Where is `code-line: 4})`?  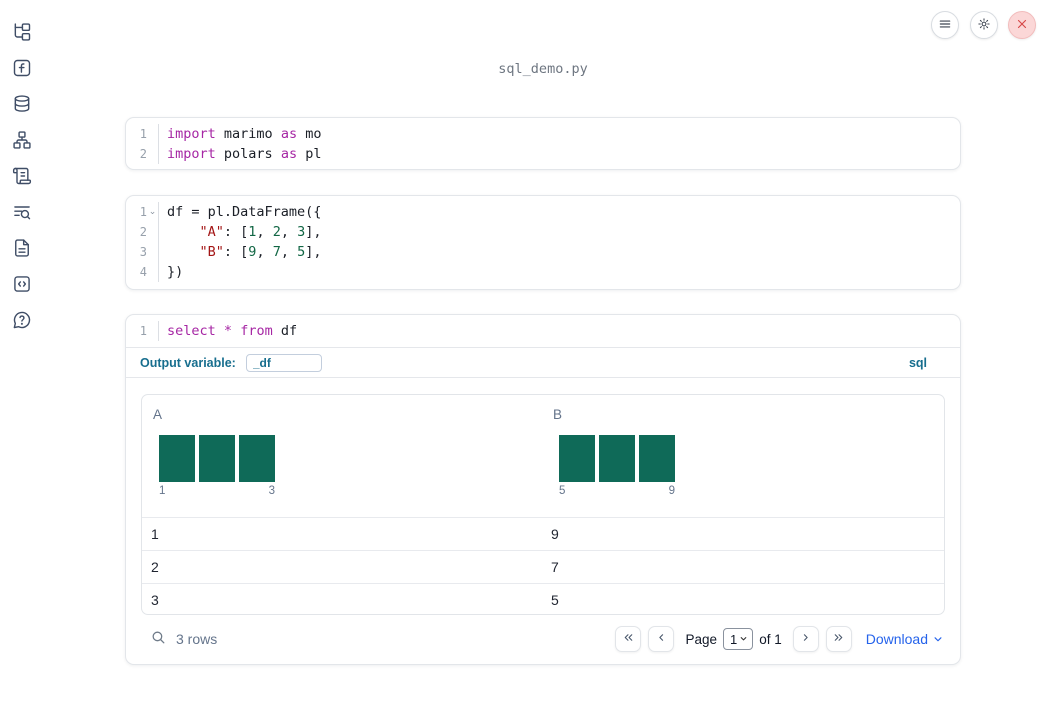
code-line: 4}) is located at coordinates (543, 272).